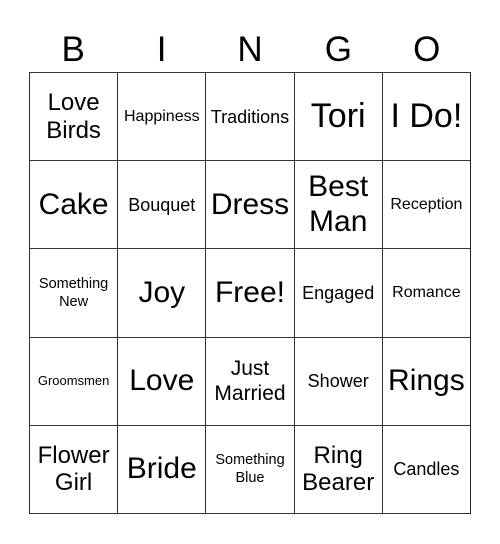 Image resolution: width=500 pixels, height=544 pixels. Describe the element at coordinates (74, 381) in the screenshot. I see `bingo-cell: Groomsmen` at that location.